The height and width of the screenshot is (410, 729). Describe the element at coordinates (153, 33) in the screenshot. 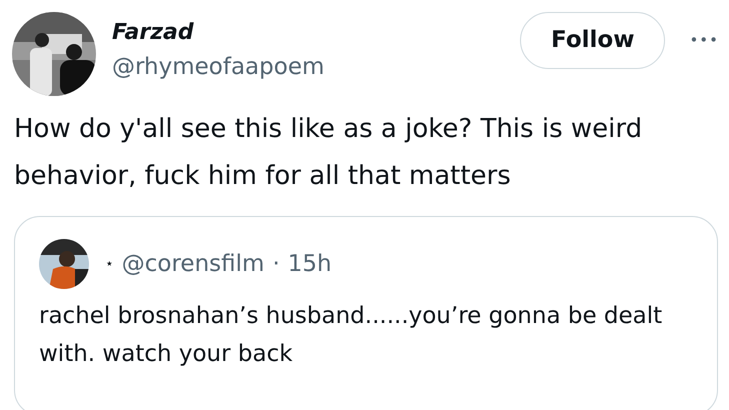

I see `author-name: Farzad` at that location.